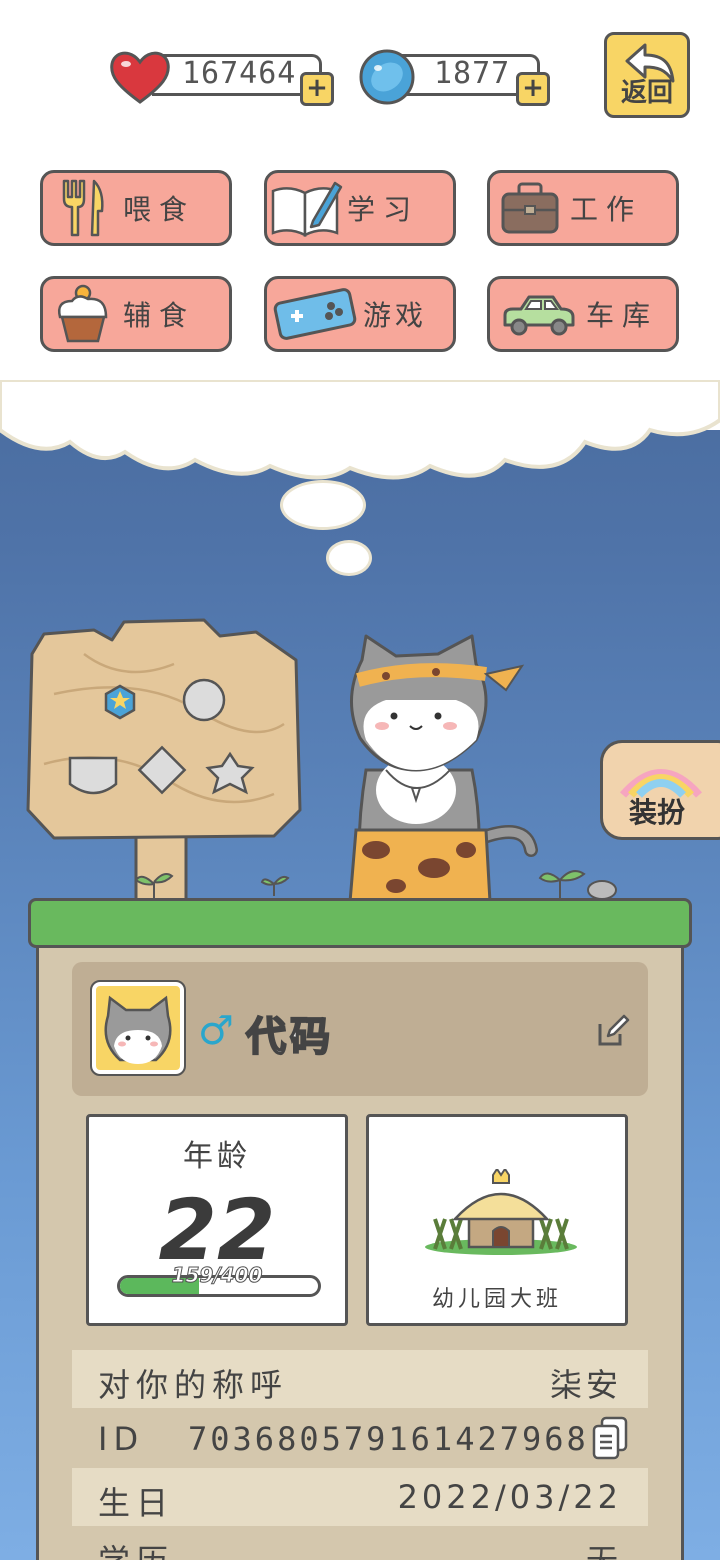 The width and height of the screenshot is (720, 1560). Describe the element at coordinates (121, 1439) in the screenshot. I see `id-key: ID` at that location.